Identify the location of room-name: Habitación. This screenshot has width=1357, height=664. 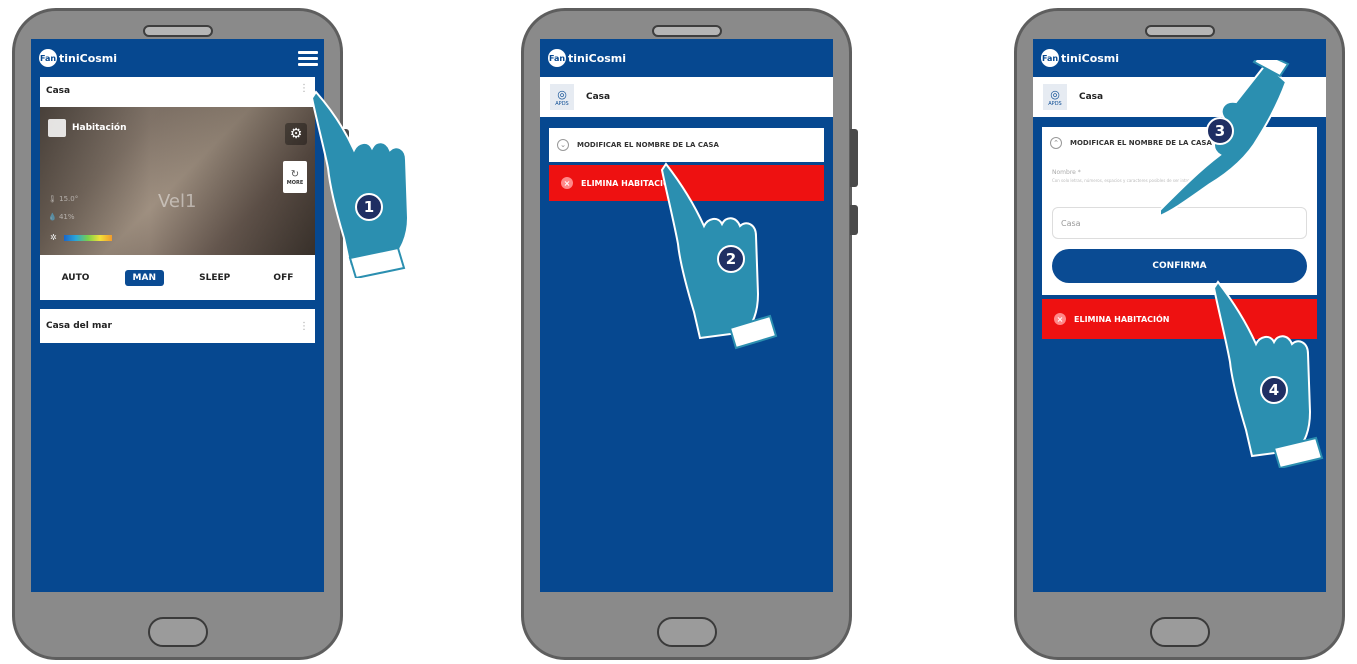
(99, 128).